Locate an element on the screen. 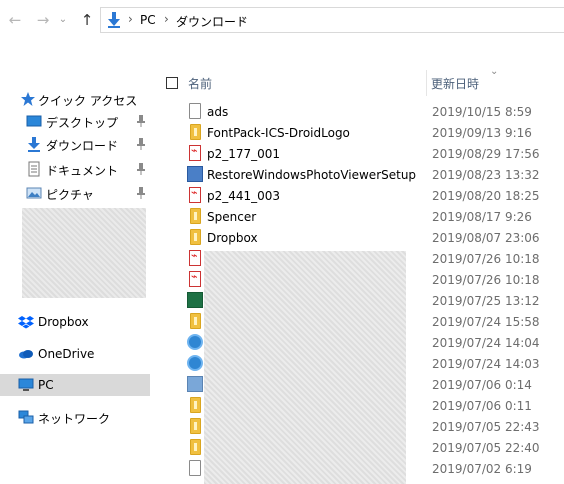 This screenshot has width=564, height=484. breadcrumb-pc: PC is located at coordinates (148, 20).